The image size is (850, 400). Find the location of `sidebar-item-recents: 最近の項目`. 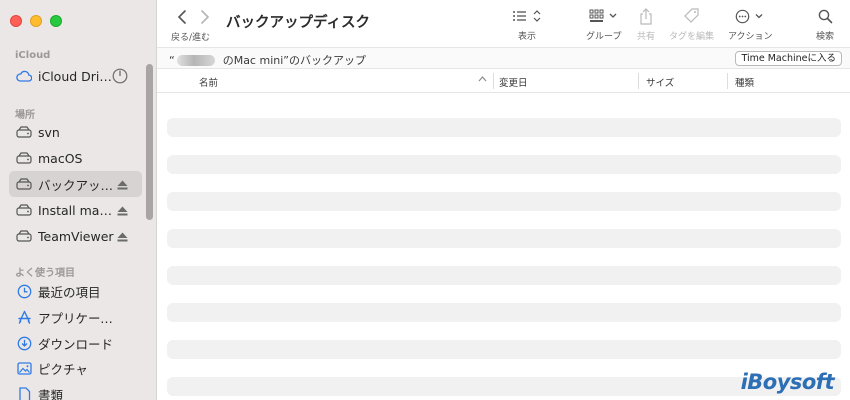

sidebar-item-recents: 最近の項目 is located at coordinates (75, 291).